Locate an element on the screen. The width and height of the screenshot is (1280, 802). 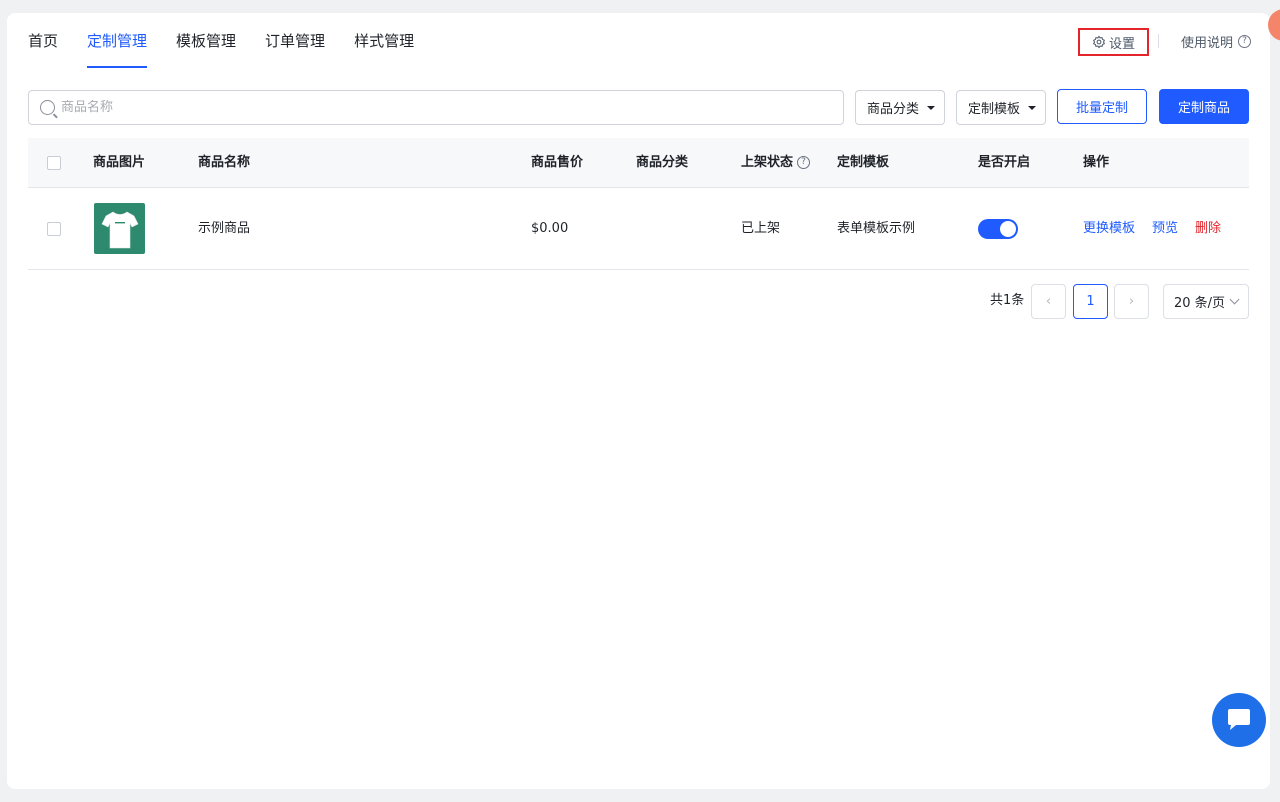
search-box is located at coordinates (436, 107).